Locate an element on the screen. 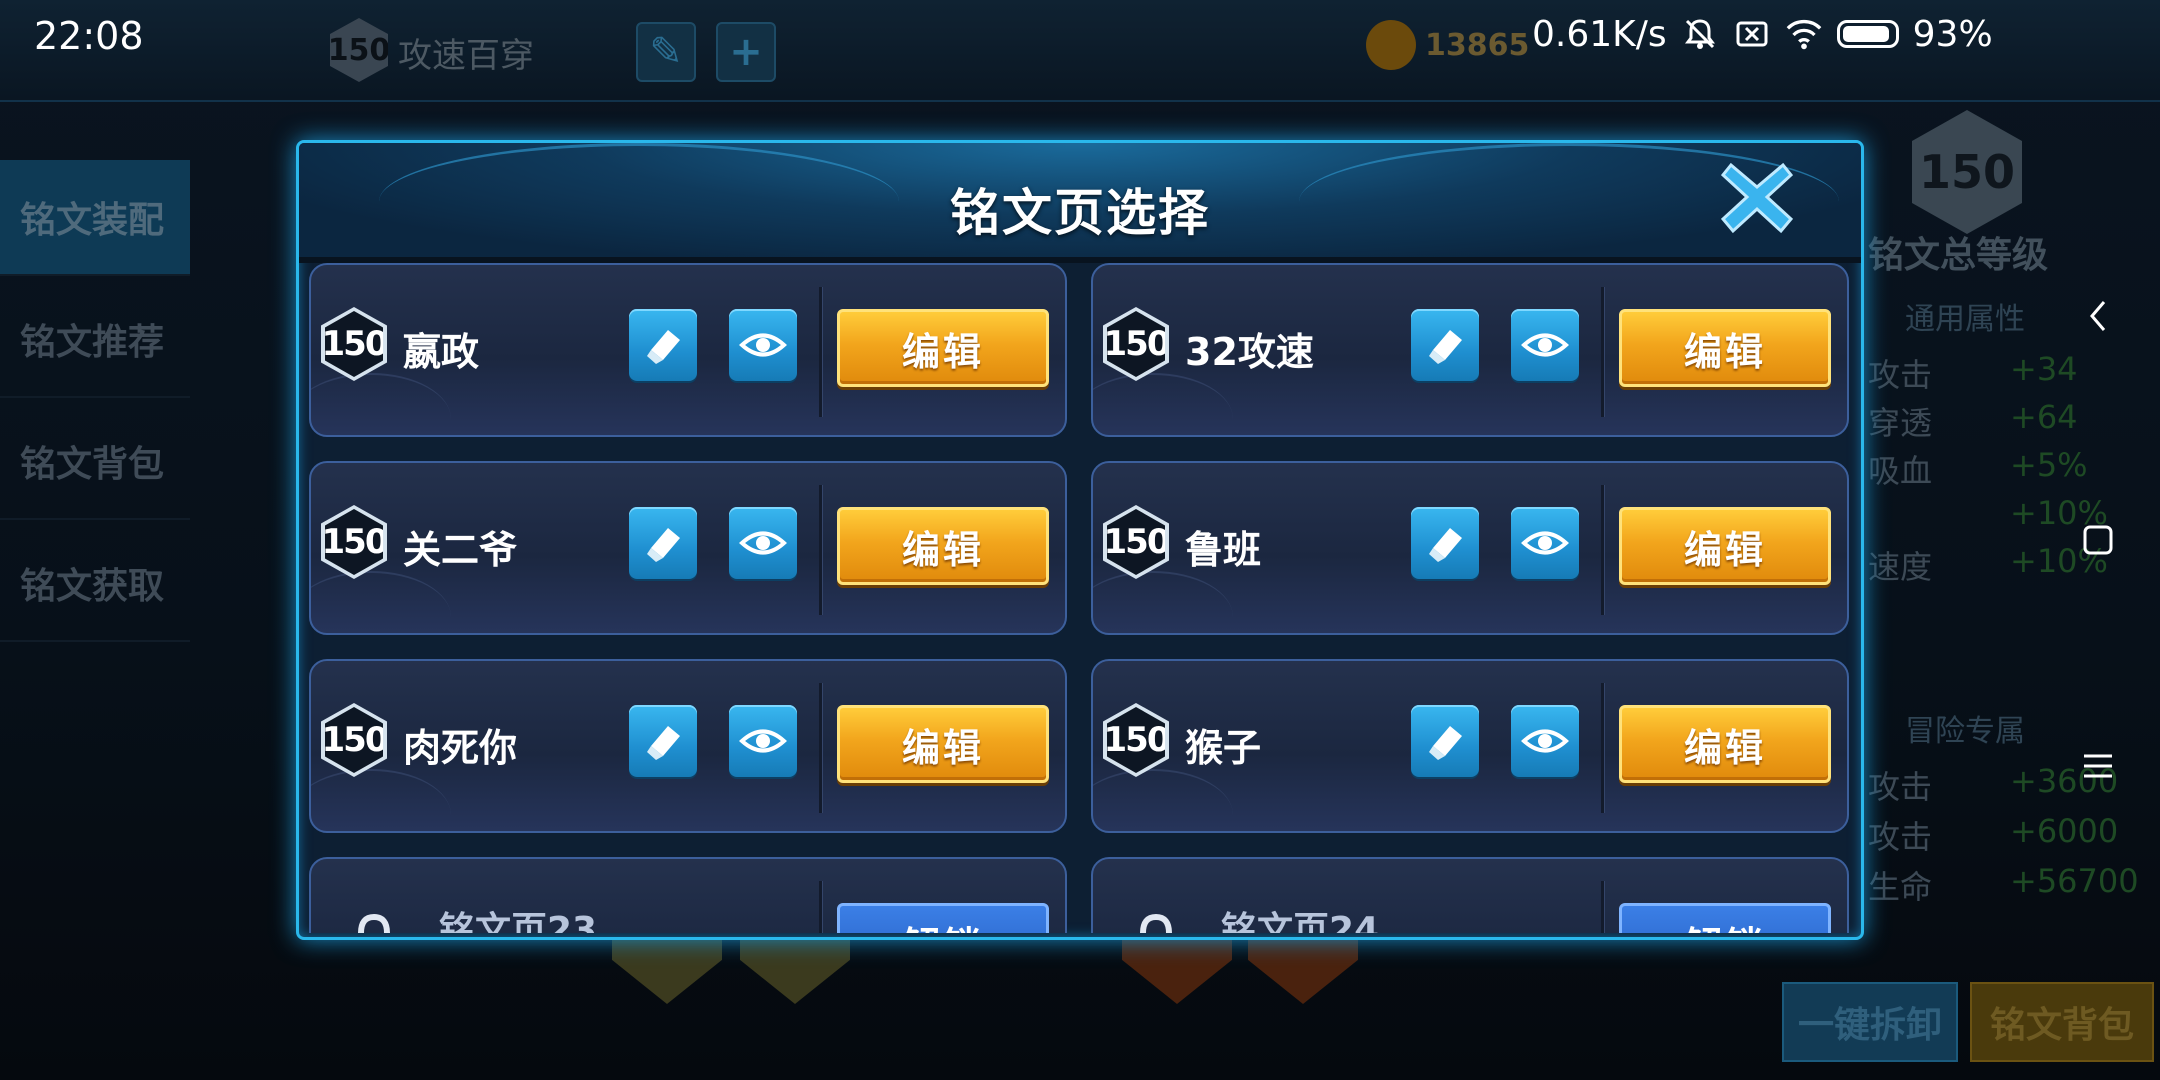 This screenshot has height=1080, width=2160. locked-page-name: 铭文页24 is located at coordinates (1300, 921).